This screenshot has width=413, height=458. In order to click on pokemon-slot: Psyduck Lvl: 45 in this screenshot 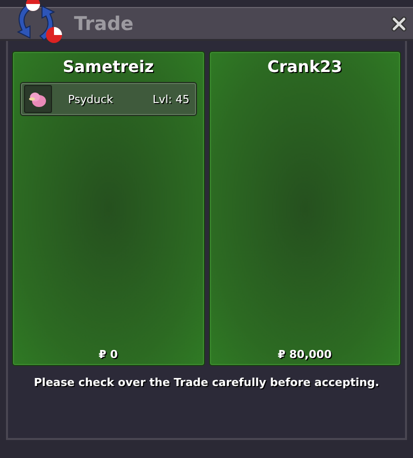, I will do `click(108, 99)`.